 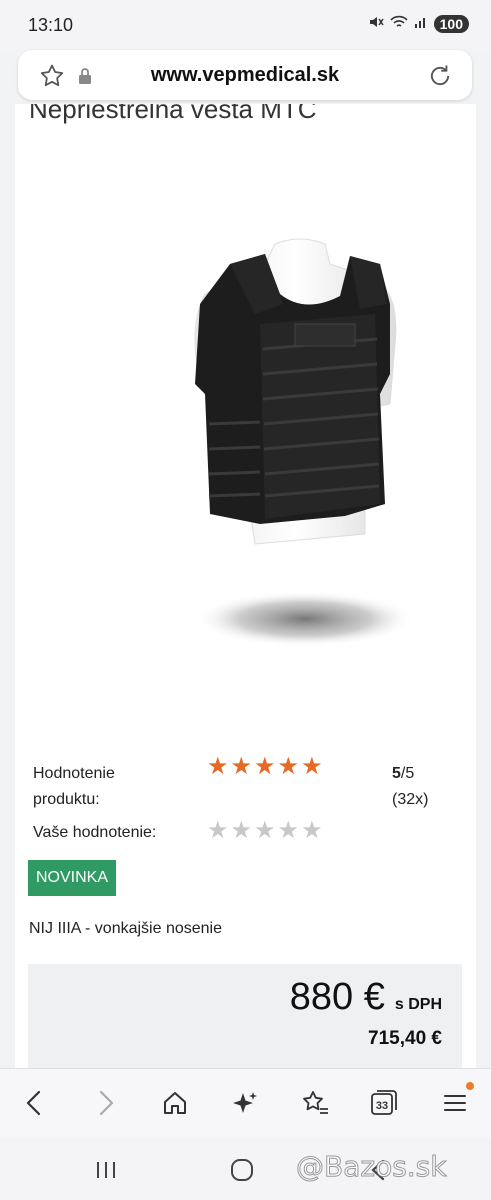 I want to click on wifi-icon, so click(x=399, y=23).